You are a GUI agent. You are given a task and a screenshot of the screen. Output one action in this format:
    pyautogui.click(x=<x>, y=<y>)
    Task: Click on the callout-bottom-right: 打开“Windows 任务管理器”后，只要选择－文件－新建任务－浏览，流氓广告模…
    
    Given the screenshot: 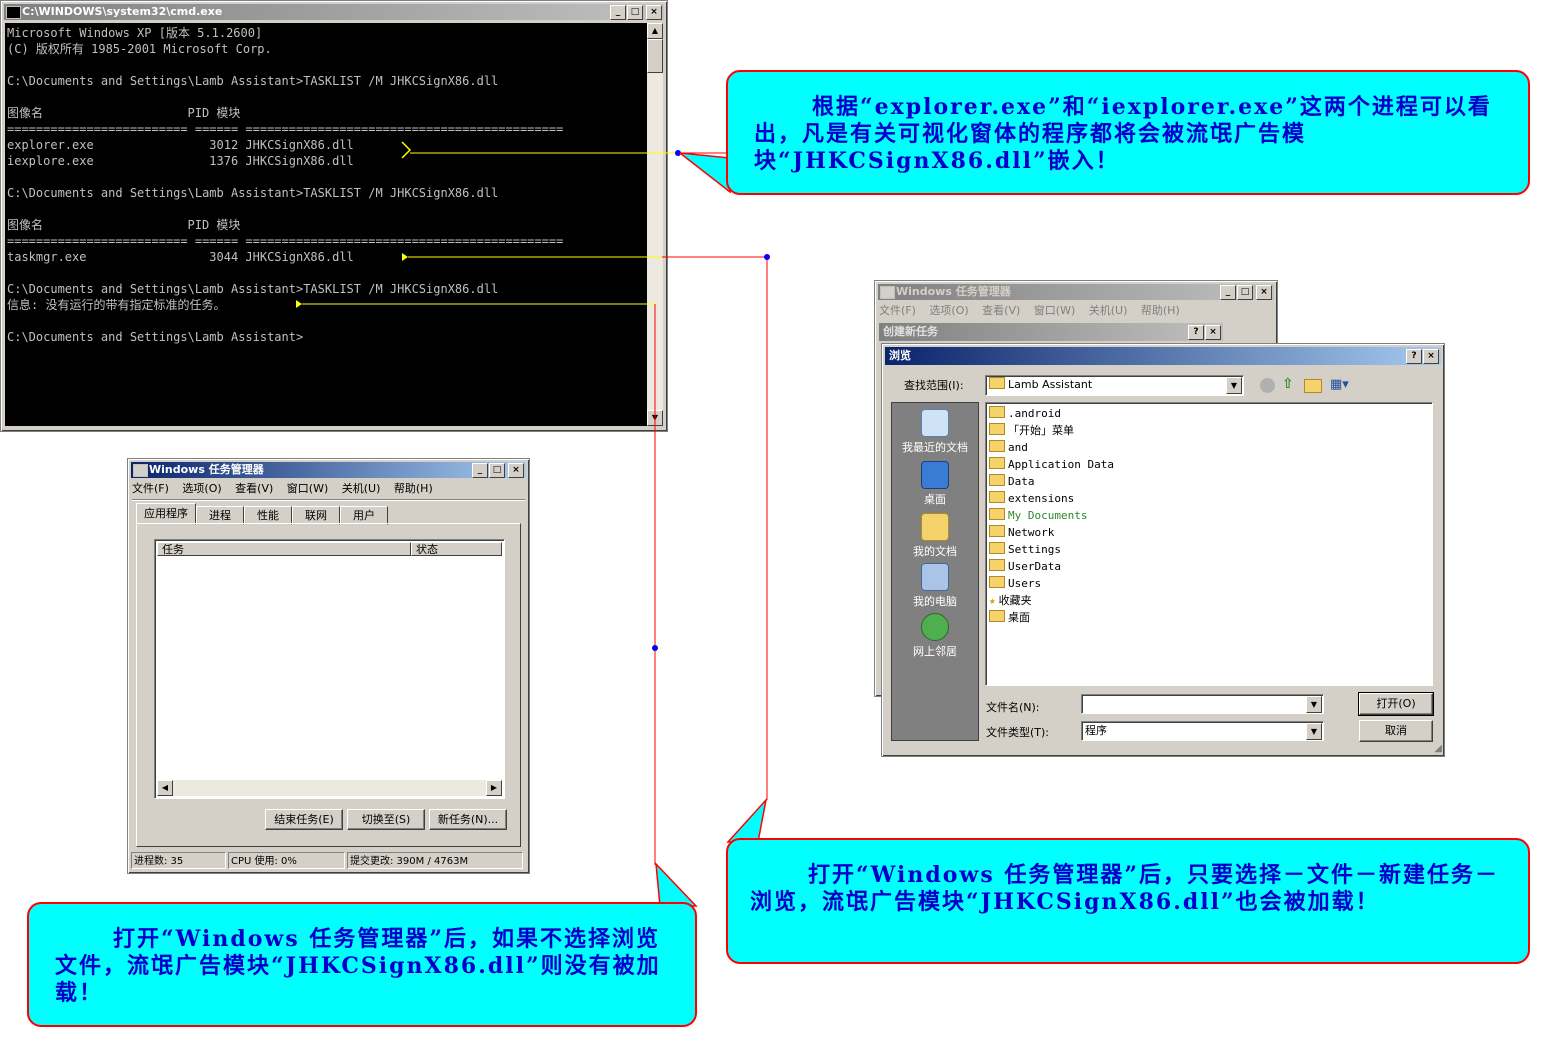 What is the action you would take?
    pyautogui.click(x=1128, y=901)
    